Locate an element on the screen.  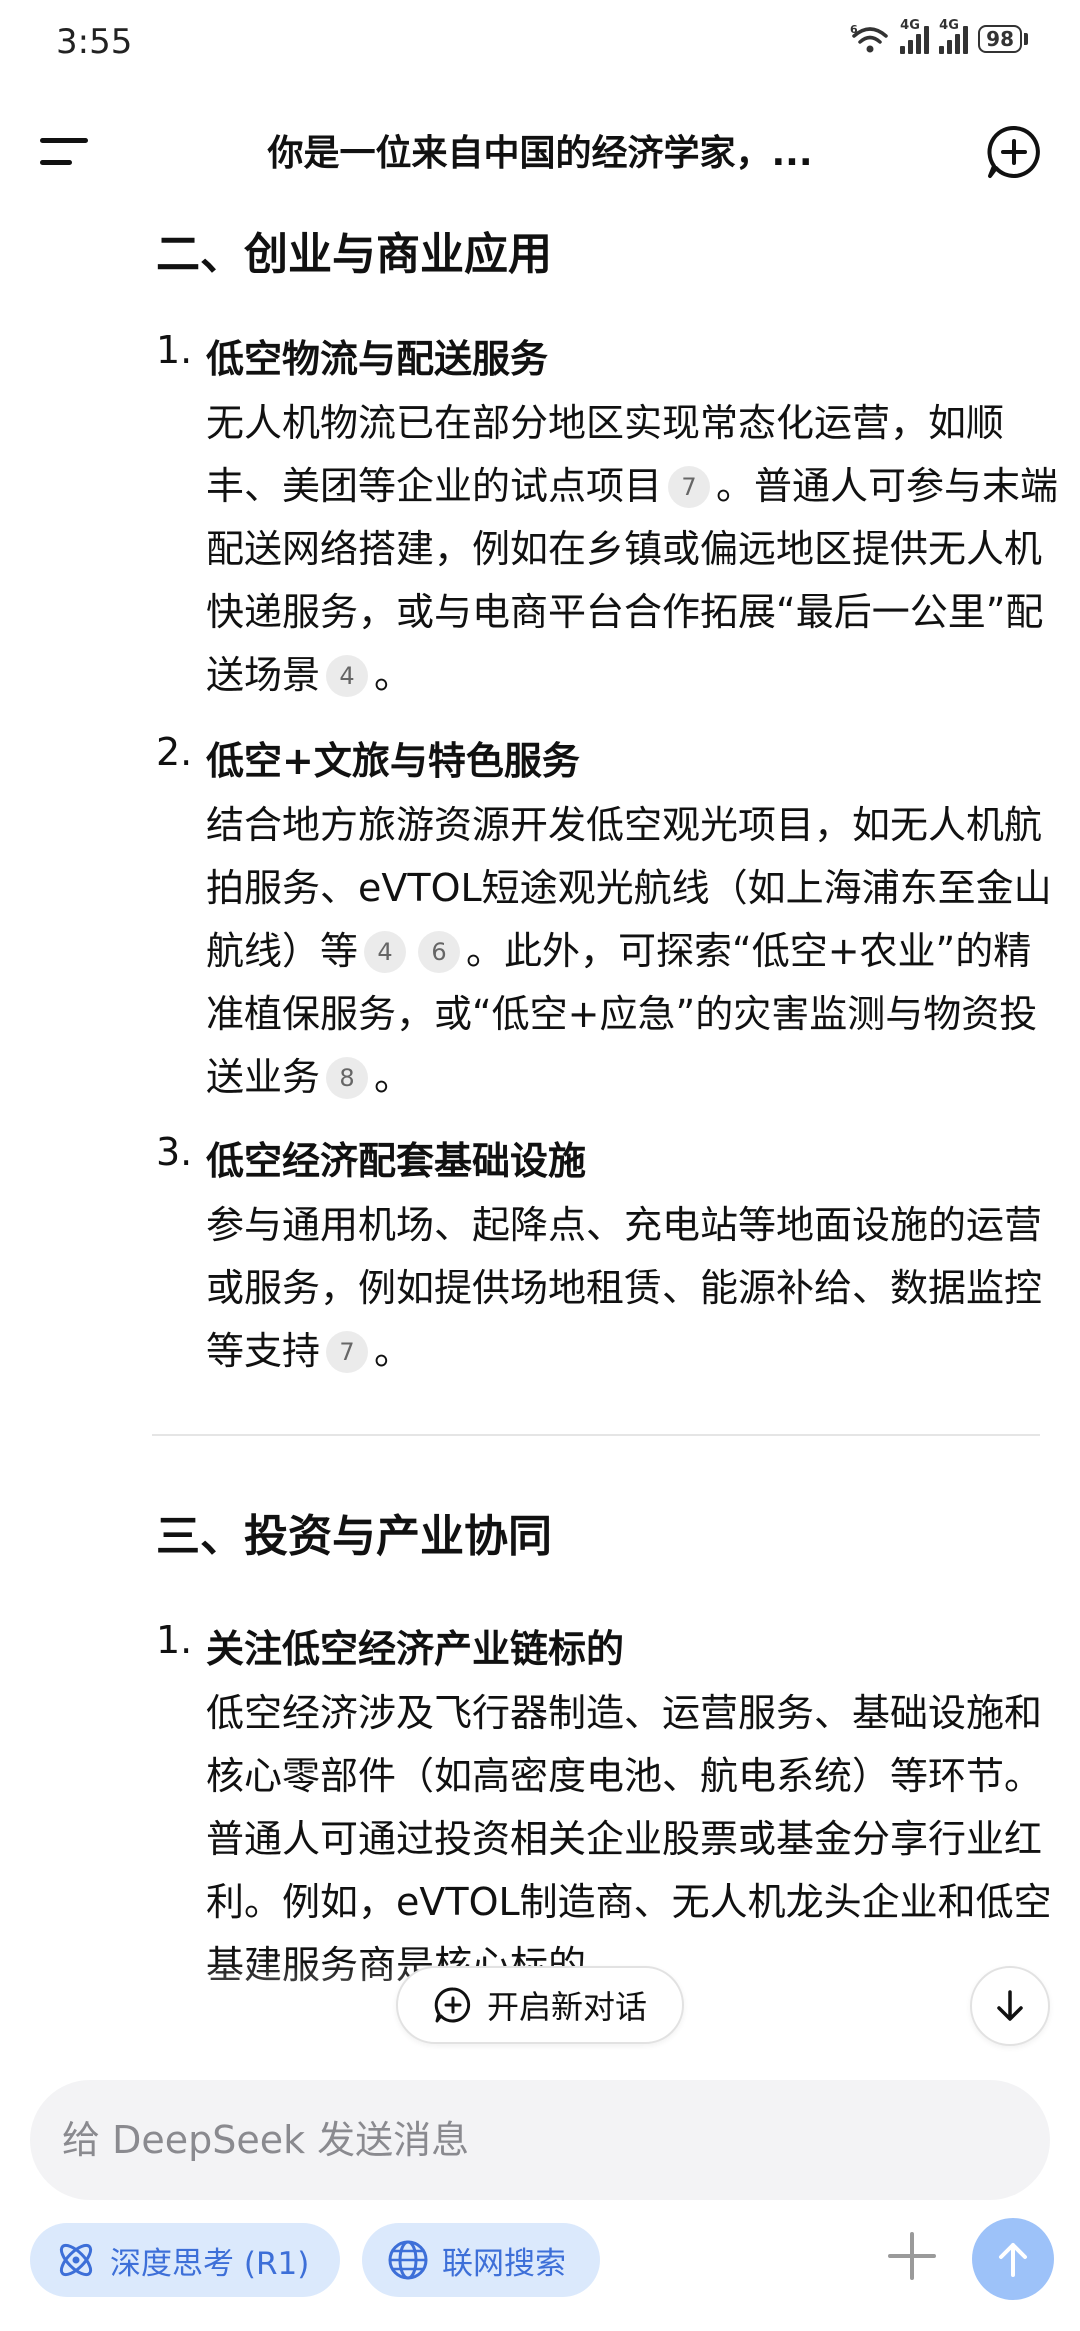
scroll-down-button is located at coordinates (1010, 2006).